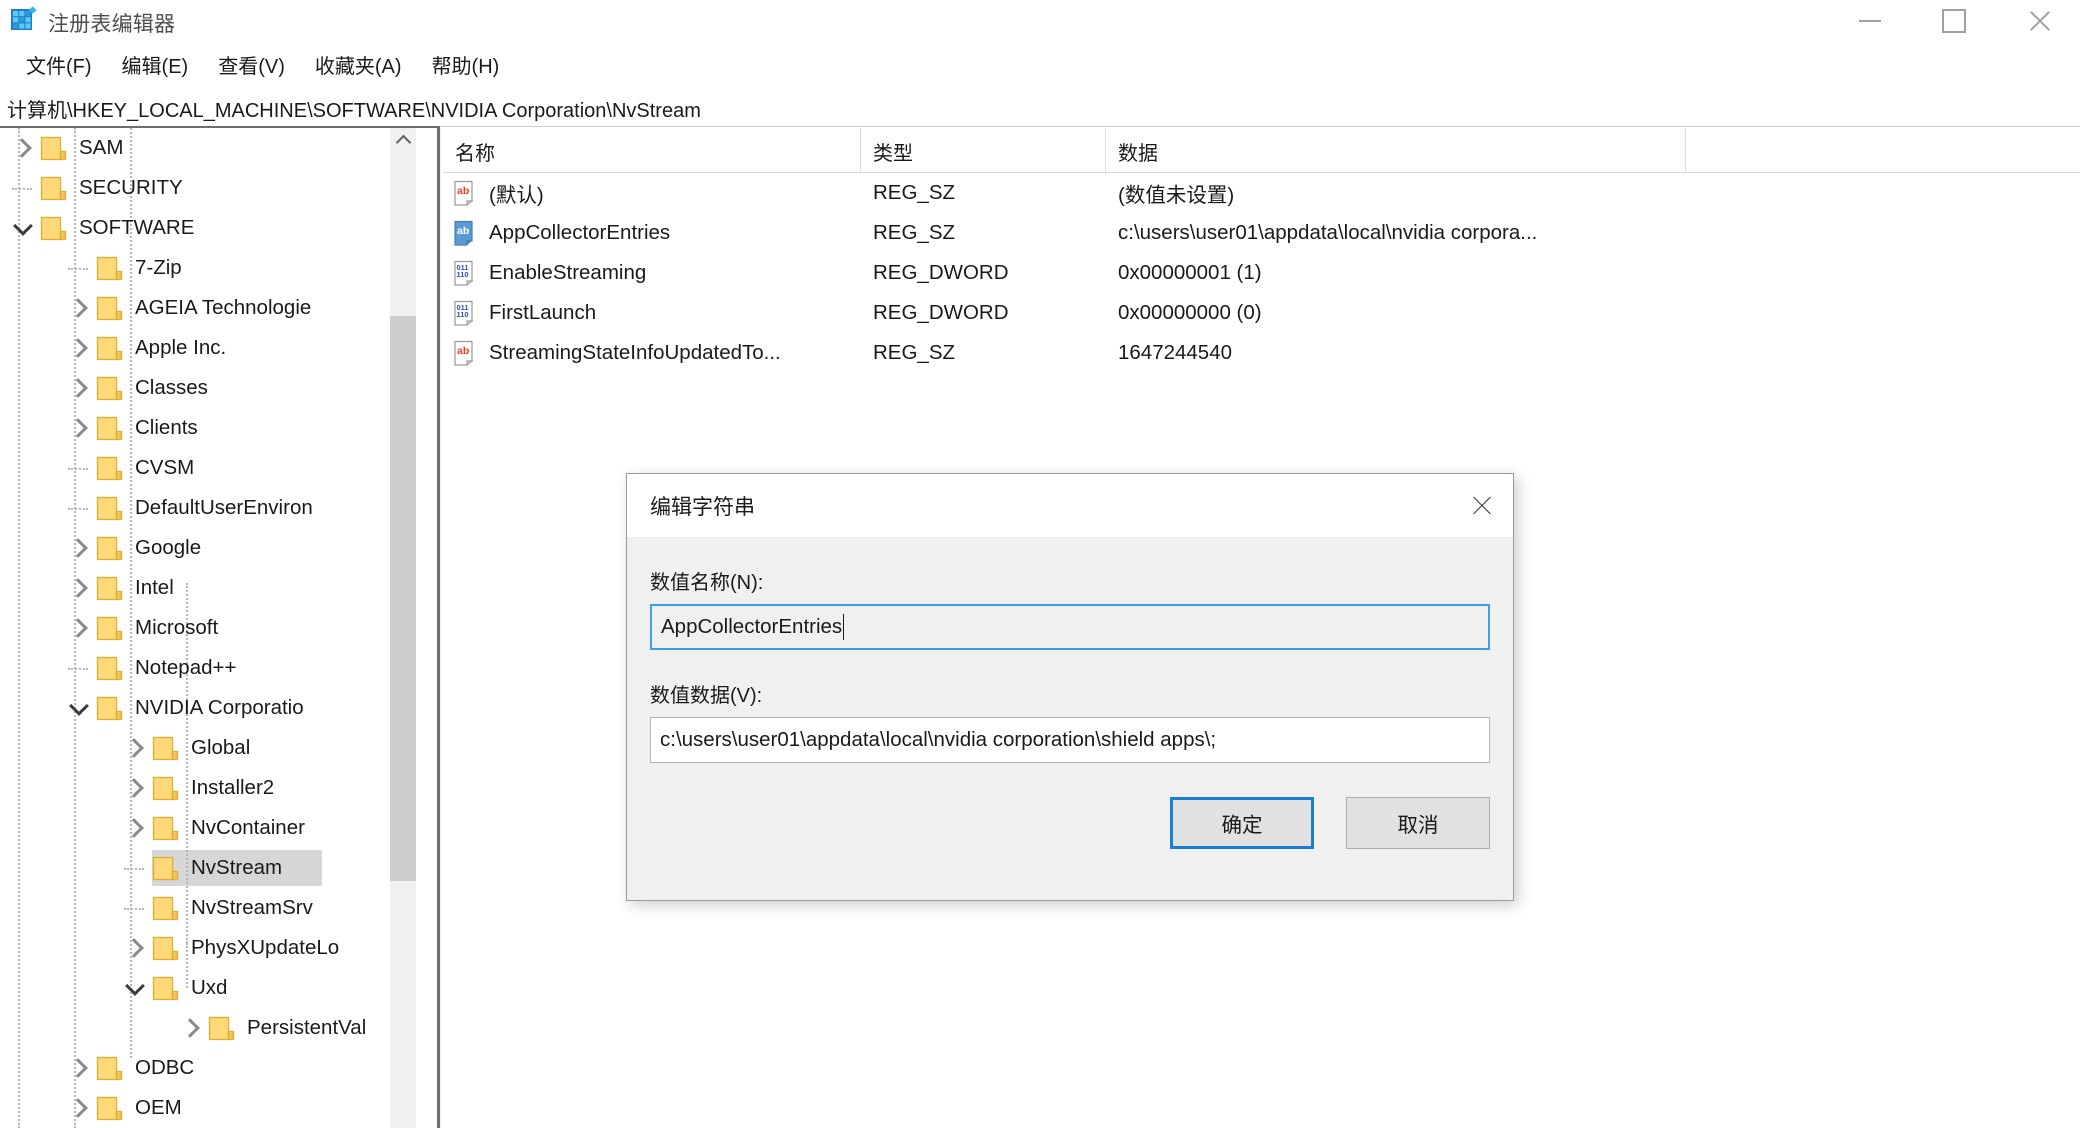 The width and height of the screenshot is (2080, 1128). I want to click on tree-node-ageia-technologie: AGEIA Technologie, so click(204, 308).